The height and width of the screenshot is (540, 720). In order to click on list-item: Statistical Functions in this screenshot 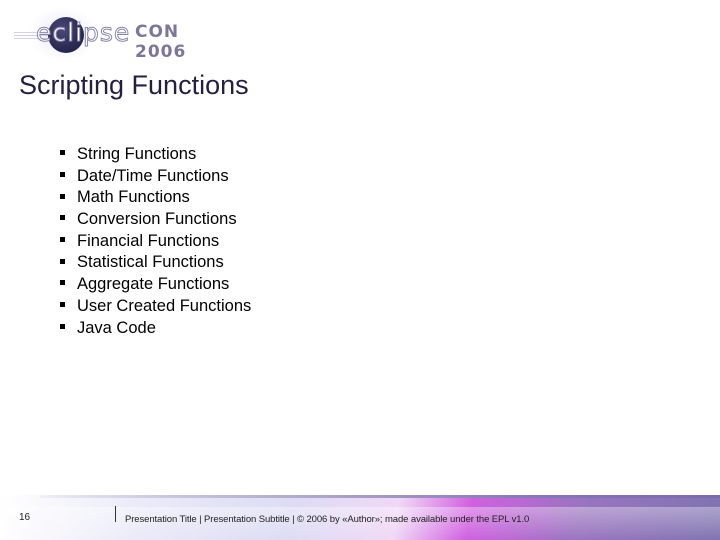, I will do `click(155, 263)`.